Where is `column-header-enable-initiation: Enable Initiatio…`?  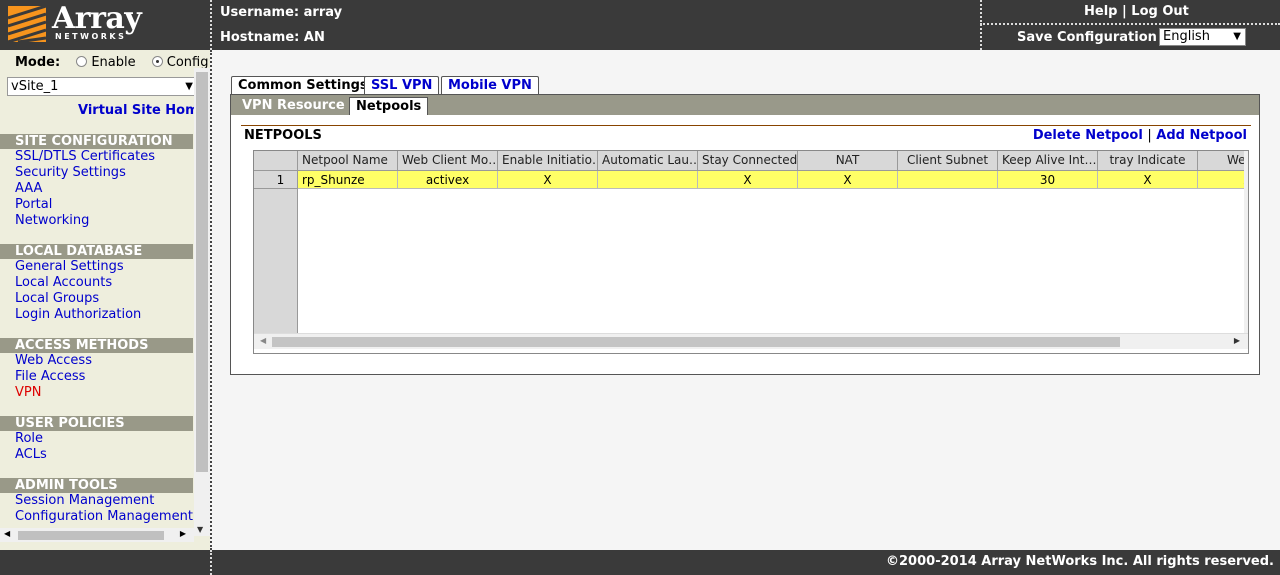
column-header-enable-initiation: Enable Initiatio… is located at coordinates (548, 161).